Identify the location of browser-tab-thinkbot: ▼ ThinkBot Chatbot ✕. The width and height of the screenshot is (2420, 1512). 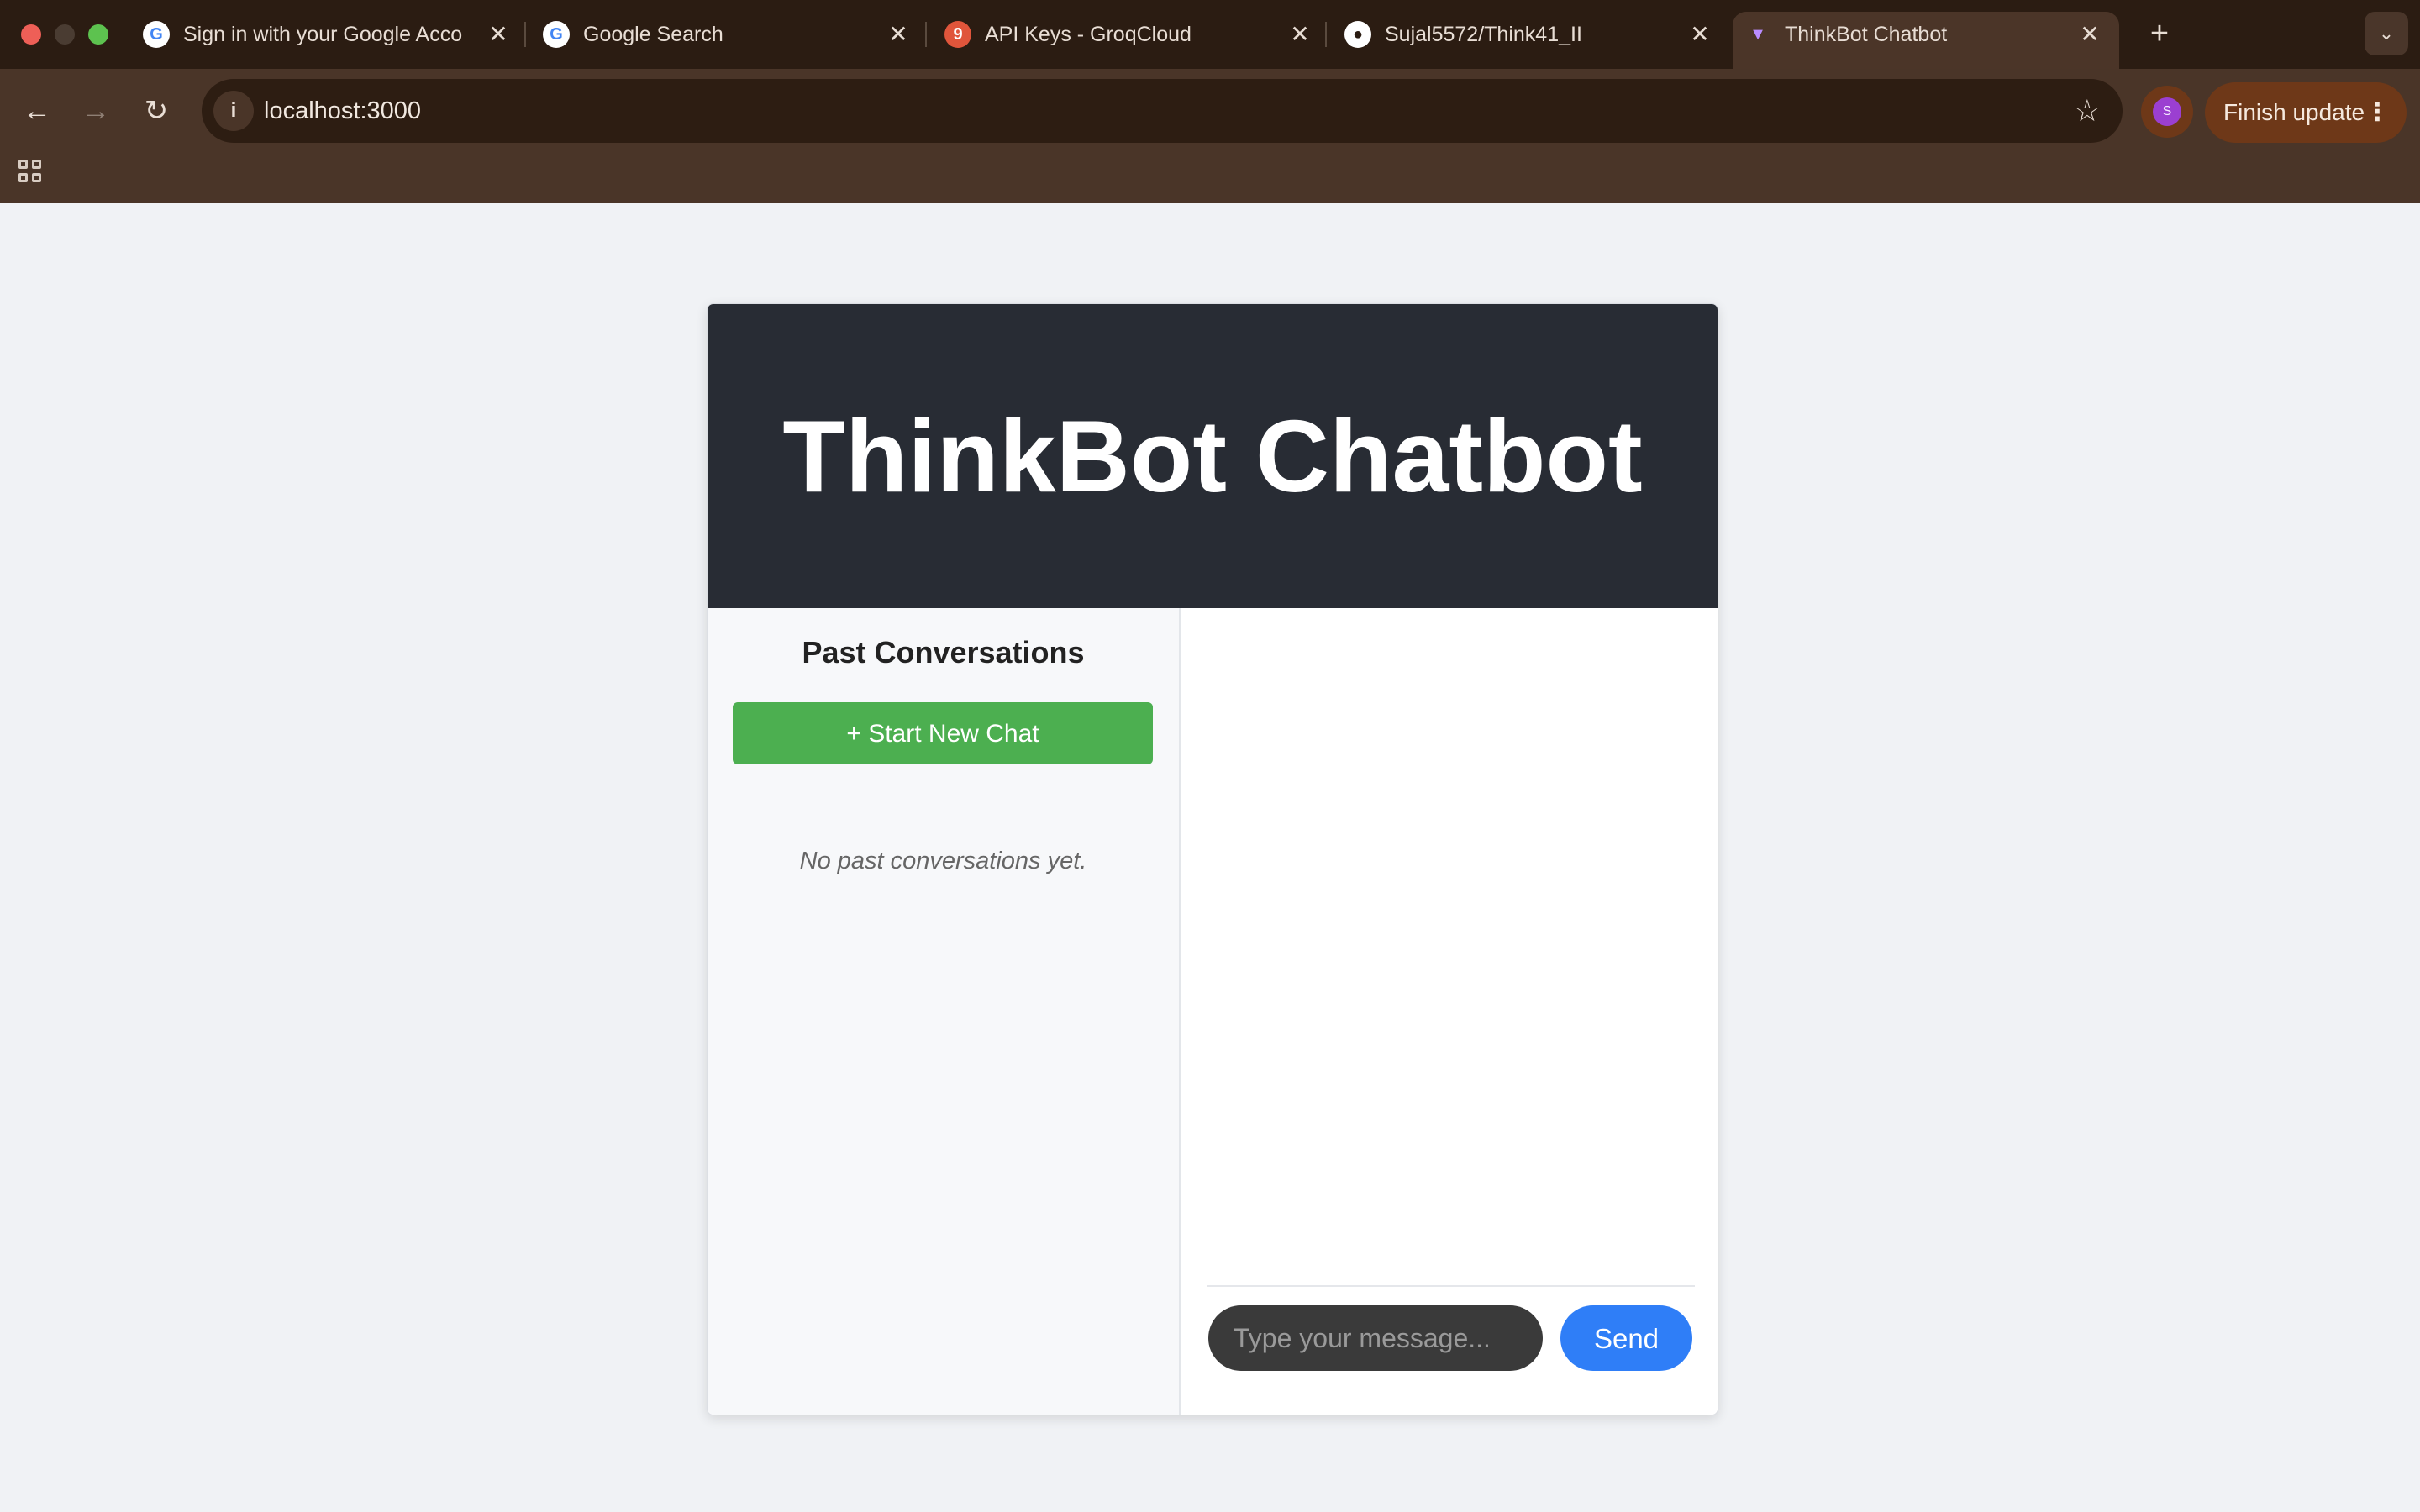
(1926, 40).